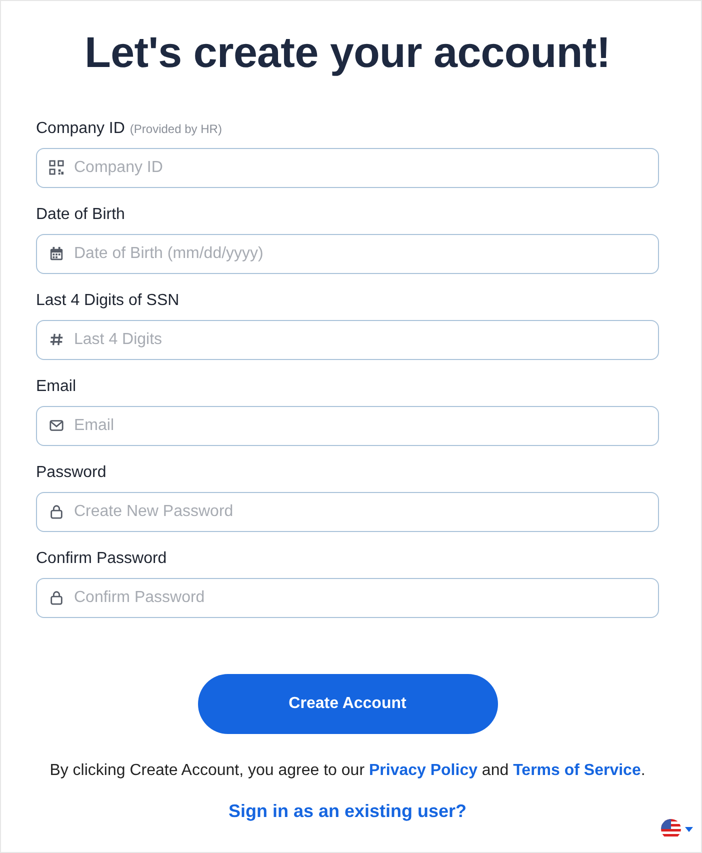 The image size is (702, 853). Describe the element at coordinates (108, 301) in the screenshot. I see `field-label: Last 4 Digits of SSN` at that location.